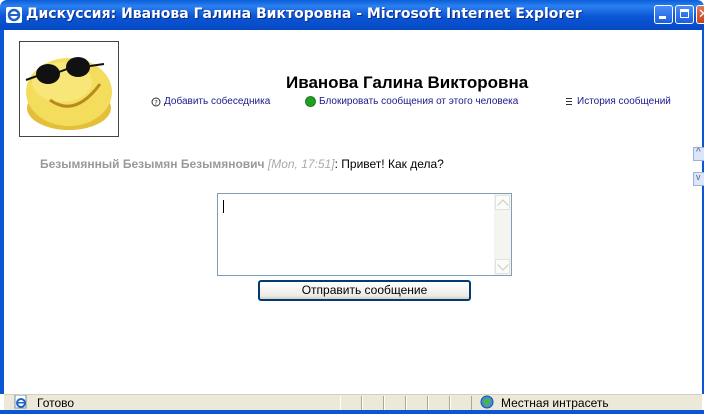 The height and width of the screenshot is (414, 704). Describe the element at coordinates (301, 164) in the screenshot. I see `message-time: [Mon, 17:51]` at that location.